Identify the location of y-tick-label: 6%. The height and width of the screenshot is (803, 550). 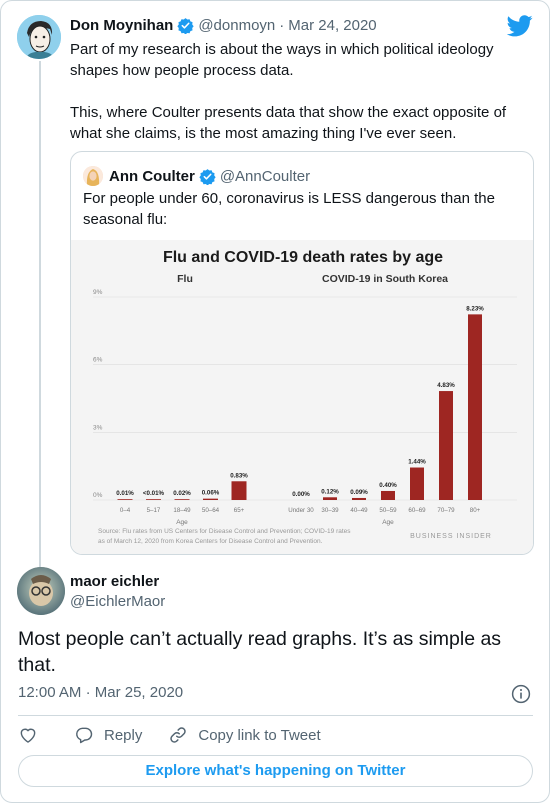
(98, 360).